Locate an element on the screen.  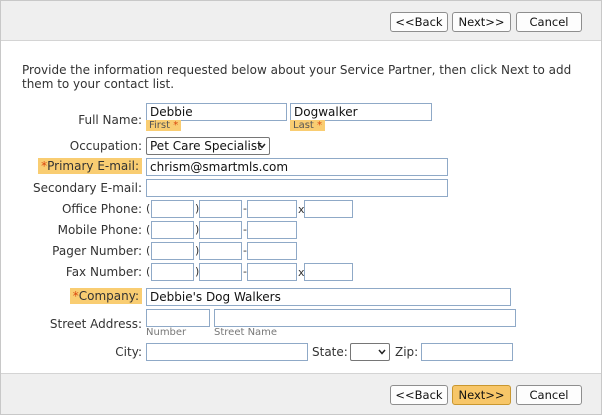
occupation-label: Occupation: is located at coordinates (105, 146).